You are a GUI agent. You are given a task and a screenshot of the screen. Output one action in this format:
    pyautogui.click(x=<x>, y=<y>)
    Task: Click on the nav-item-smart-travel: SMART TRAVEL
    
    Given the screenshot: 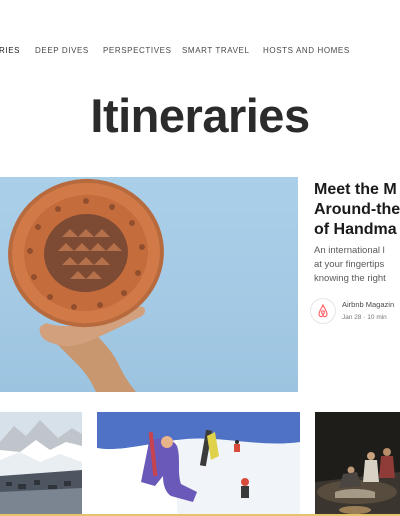 What is the action you would take?
    pyautogui.click(x=216, y=50)
    